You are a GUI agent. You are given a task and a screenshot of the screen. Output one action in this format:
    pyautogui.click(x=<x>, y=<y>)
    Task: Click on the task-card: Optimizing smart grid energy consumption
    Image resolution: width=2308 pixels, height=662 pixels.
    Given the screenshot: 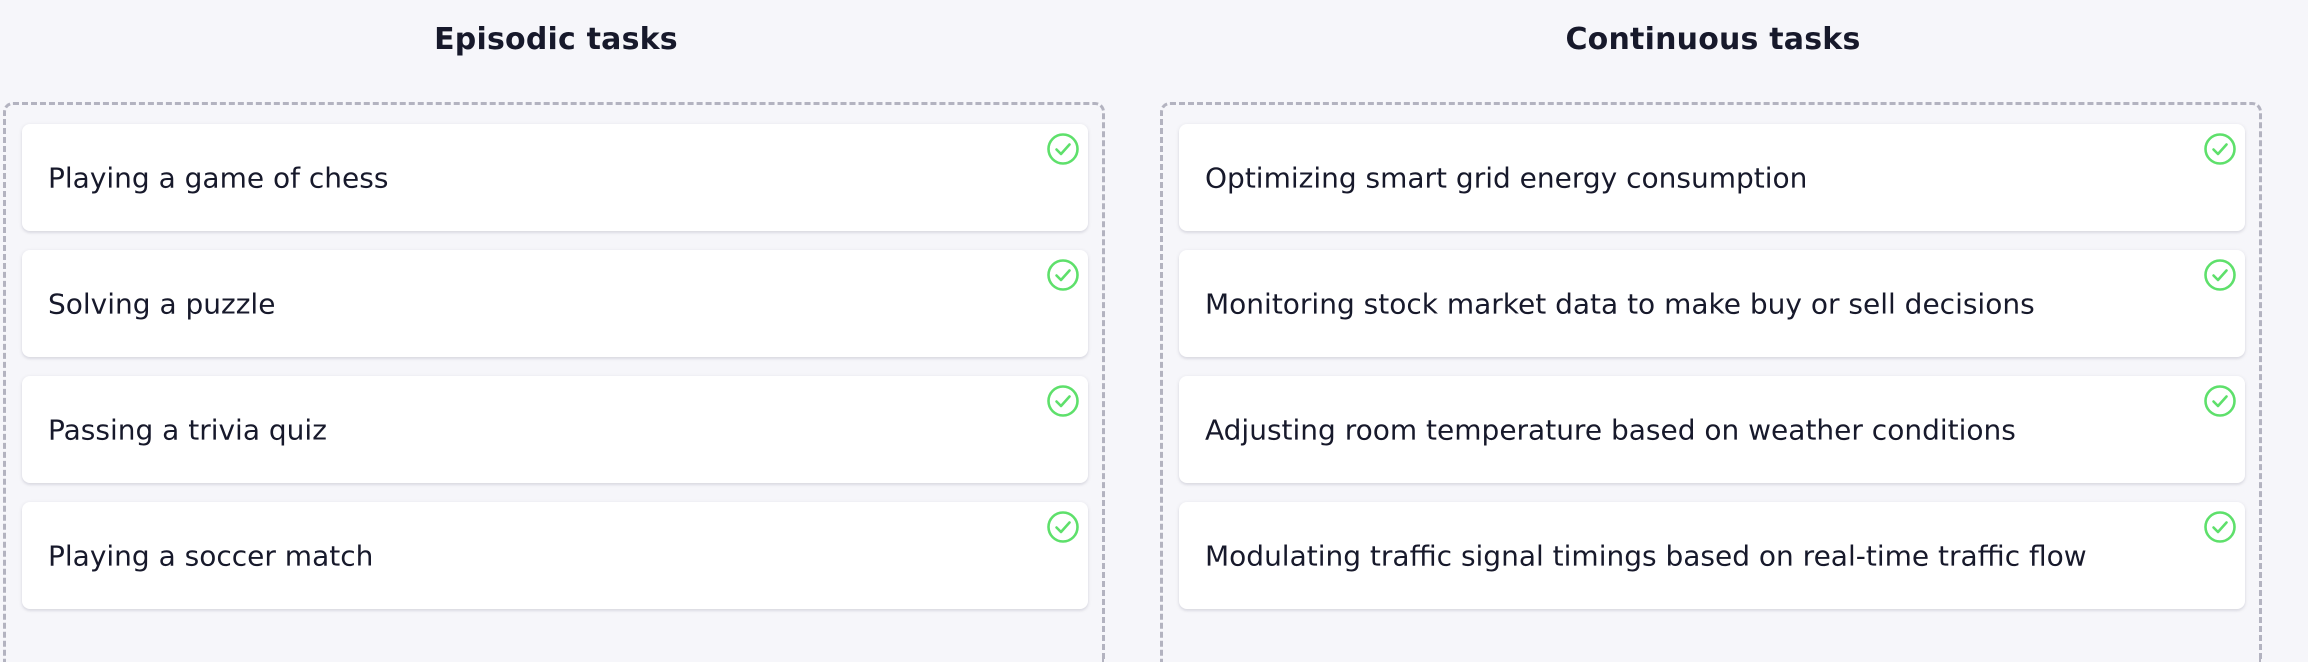 What is the action you would take?
    pyautogui.click(x=1712, y=177)
    